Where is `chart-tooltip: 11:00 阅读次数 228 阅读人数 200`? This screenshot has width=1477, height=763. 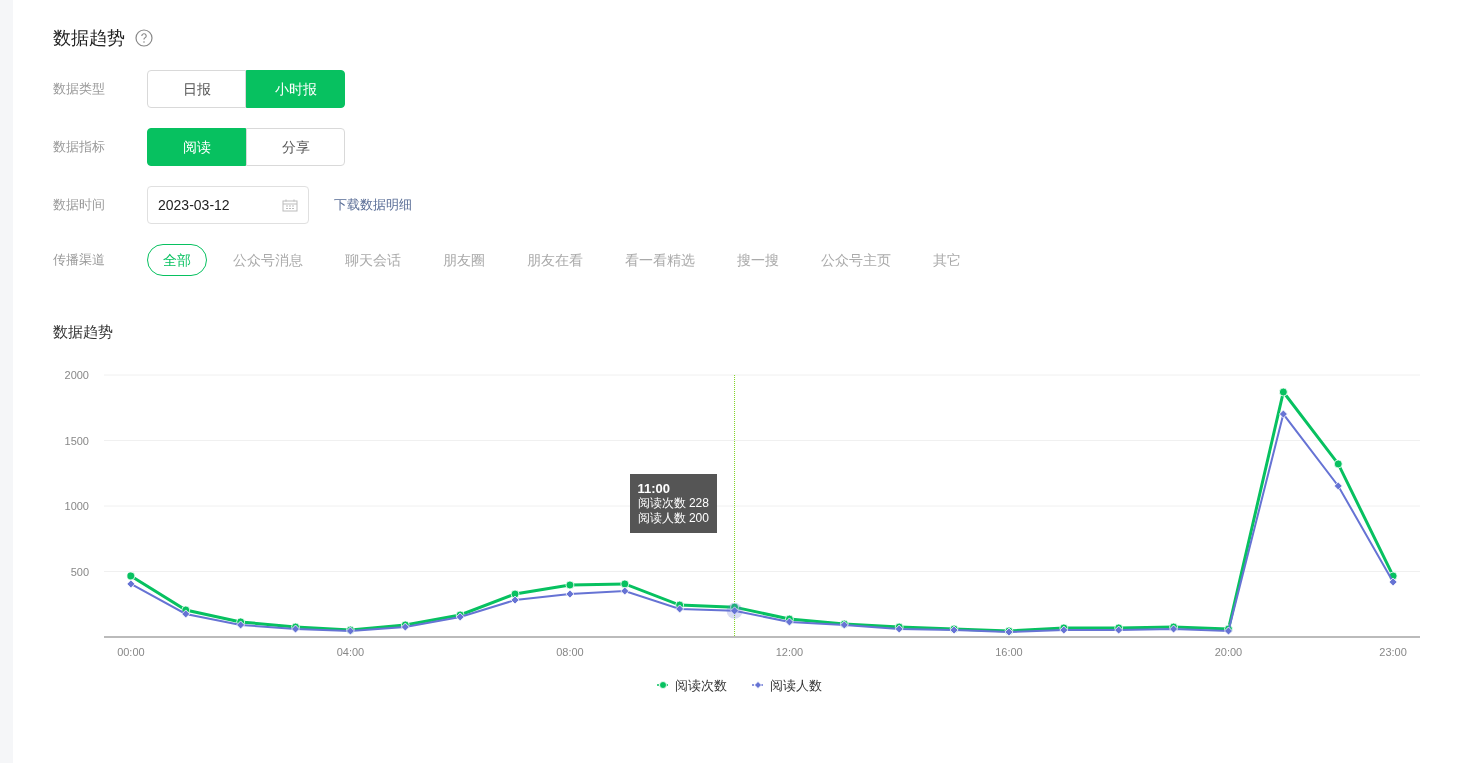 chart-tooltip: 11:00 阅读次数 228 阅读人数 200 is located at coordinates (673, 503).